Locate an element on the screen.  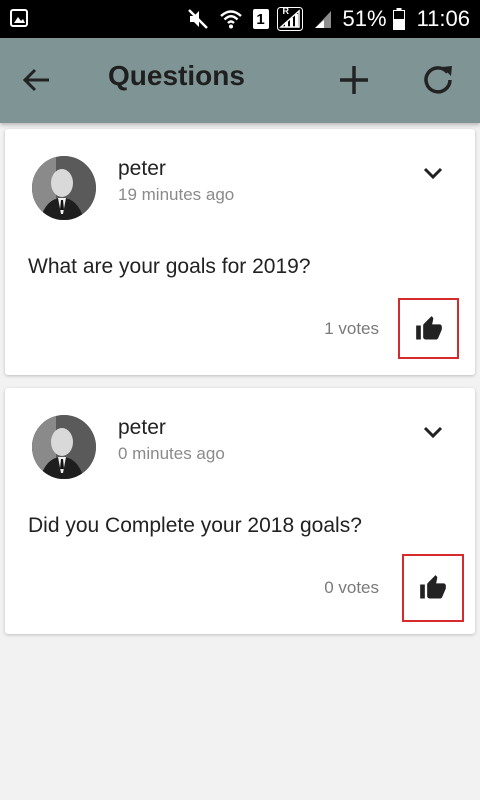
wifi-icon is located at coordinates (231, 19).